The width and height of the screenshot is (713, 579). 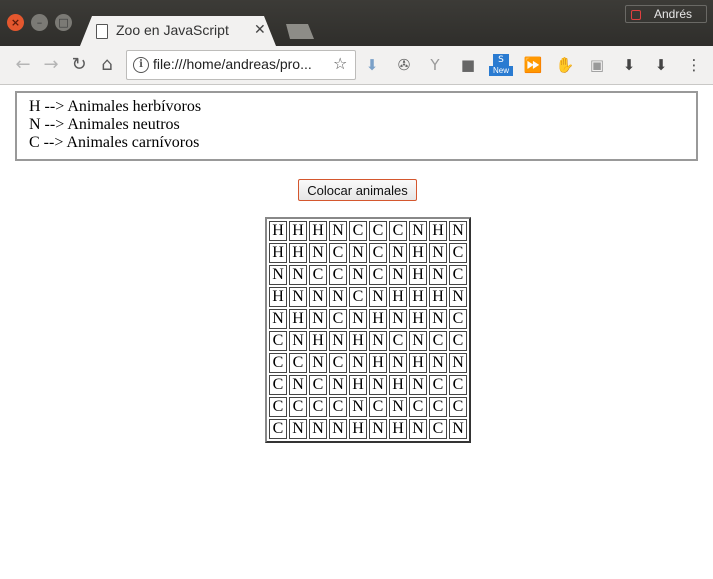 I want to click on tab-close-icon: ✕, so click(x=260, y=30).